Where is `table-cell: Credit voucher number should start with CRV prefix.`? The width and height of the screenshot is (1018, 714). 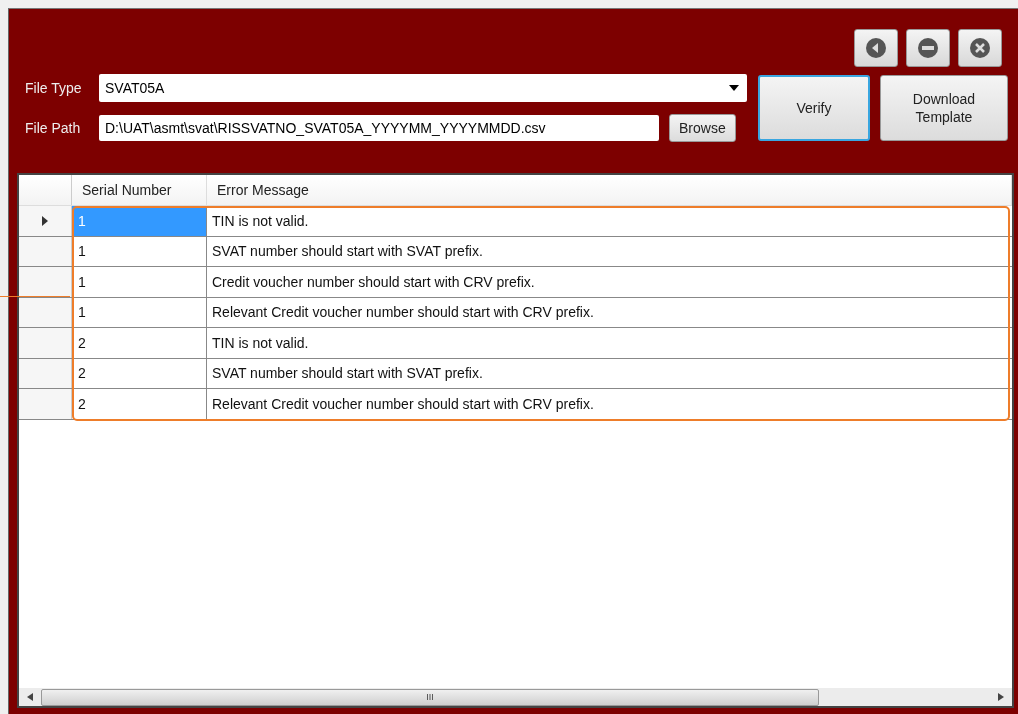
table-cell: Credit voucher number should start with CRV prefix. is located at coordinates (609, 282).